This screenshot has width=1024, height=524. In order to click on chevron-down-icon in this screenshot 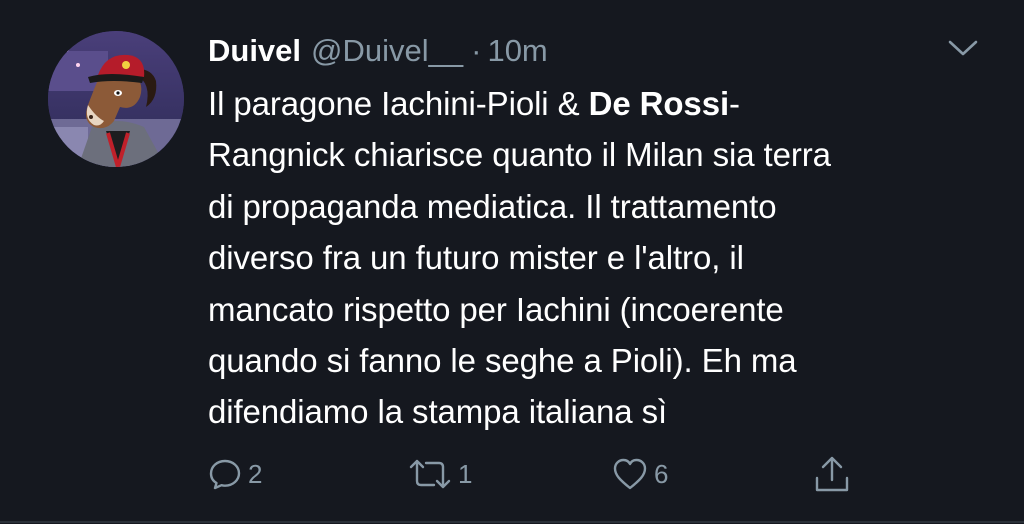, I will do `click(963, 48)`.